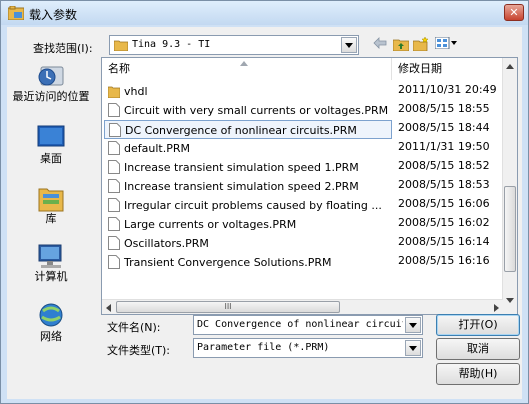 The width and height of the screenshot is (529, 404). I want to click on file-date: 2008/5/15 18:53, so click(444, 184).